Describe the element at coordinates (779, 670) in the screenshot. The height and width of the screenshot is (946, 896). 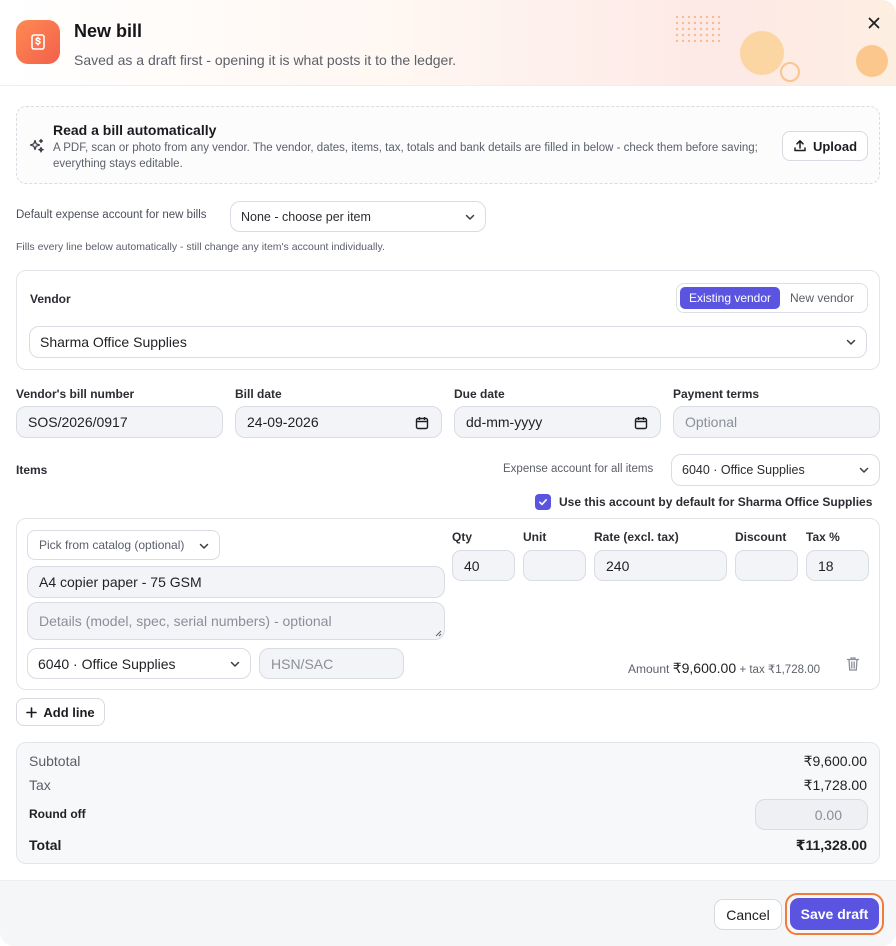
I see `line-tax-amount: + tax ₹1,728.00` at that location.